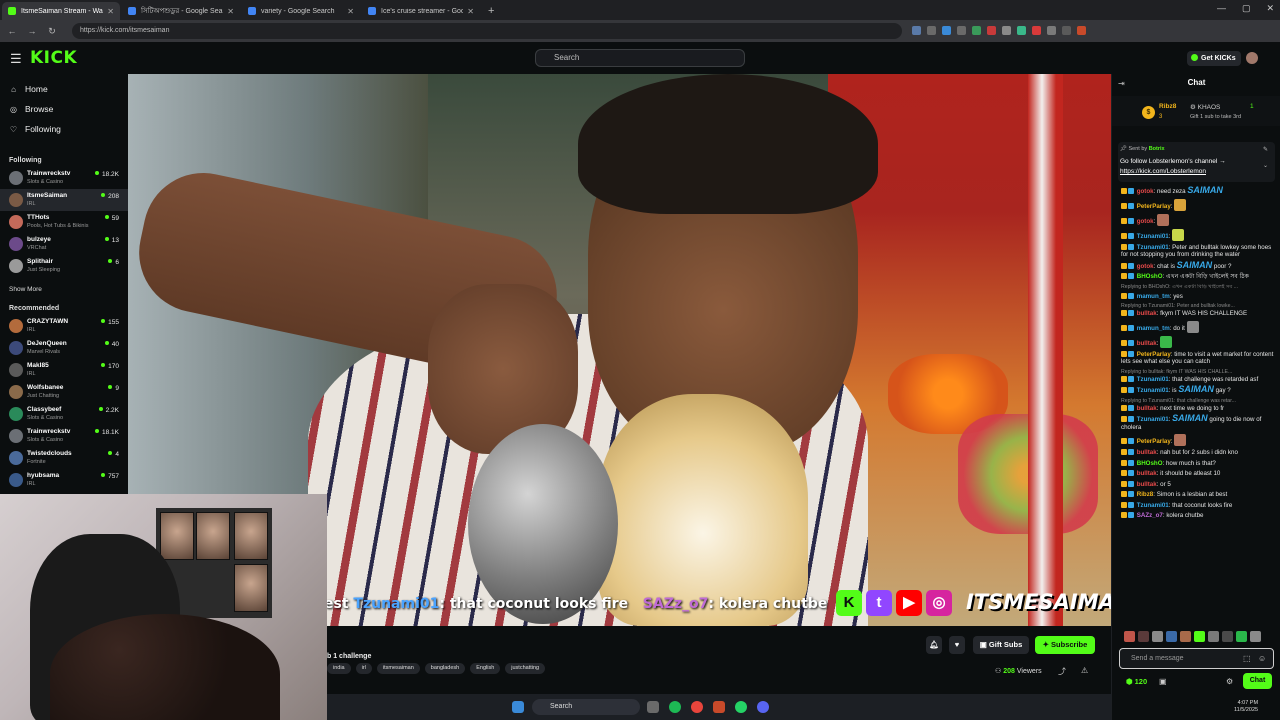  What do you see at coordinates (64, 480) in the screenshot?
I see `channel-item: hyubsama IRL 757` at bounding box center [64, 480].